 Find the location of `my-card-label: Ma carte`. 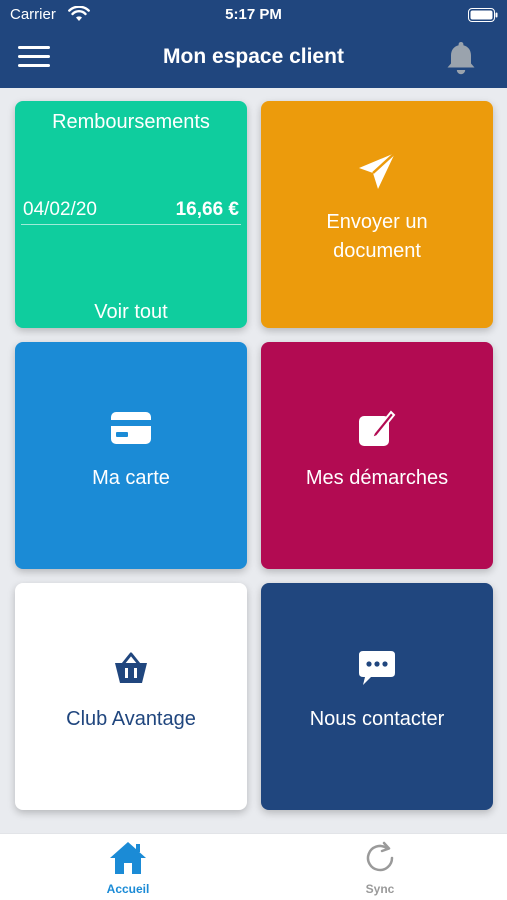

my-card-label: Ma carte is located at coordinates (131, 478).